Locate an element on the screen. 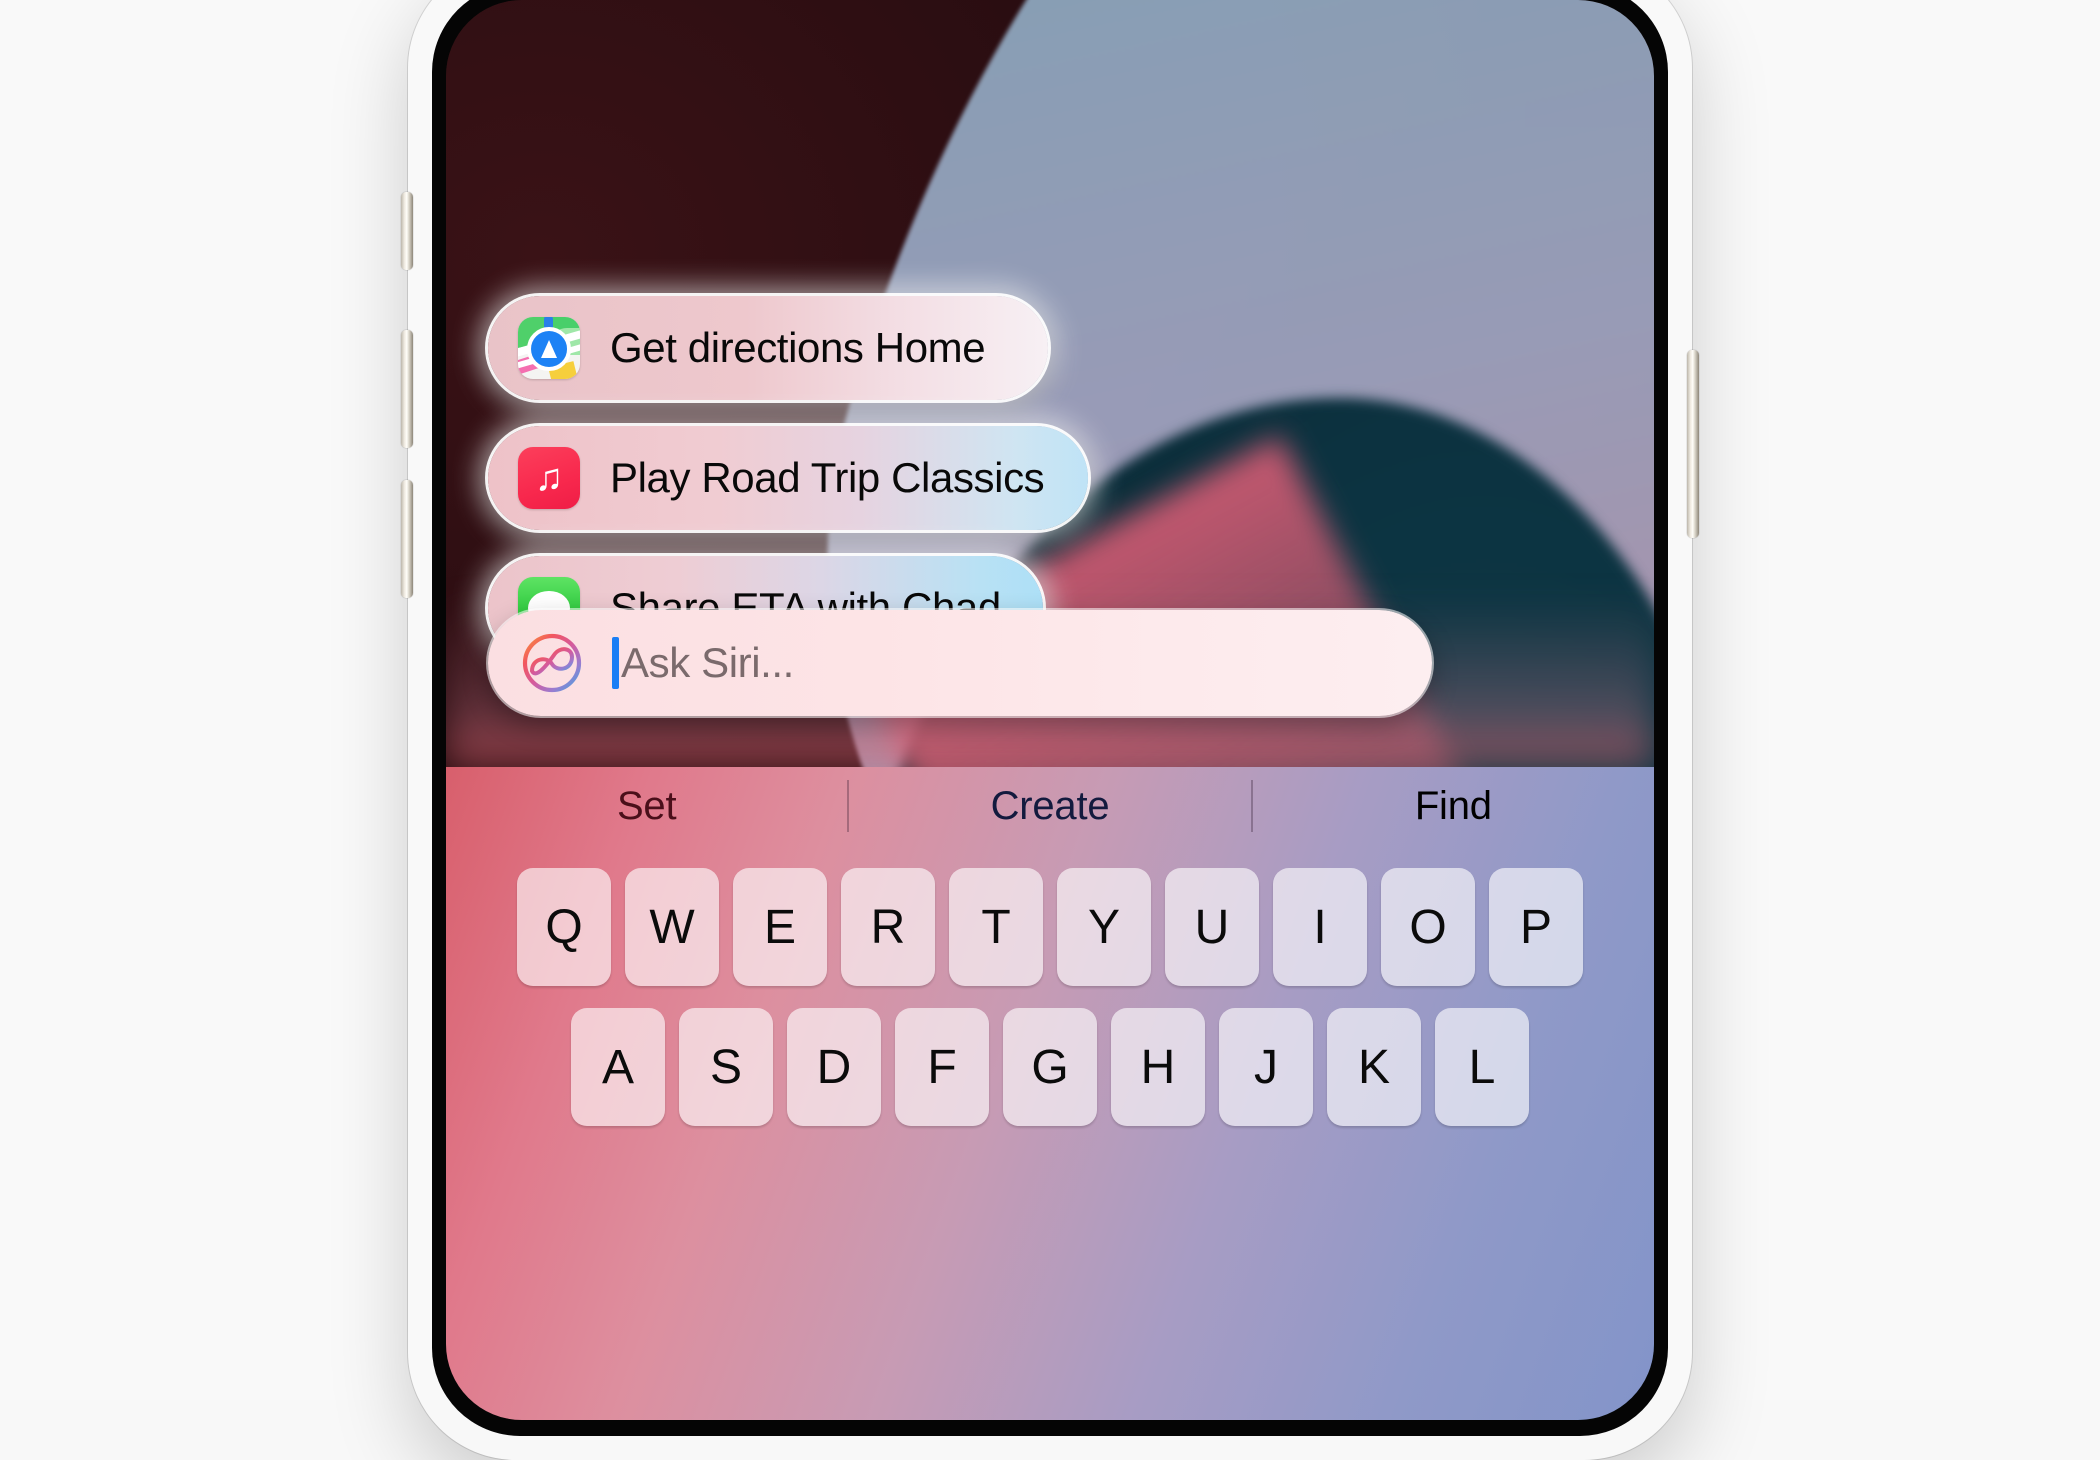 Image resolution: width=2100 pixels, height=1460 pixels. key-t: T is located at coordinates (996, 927).